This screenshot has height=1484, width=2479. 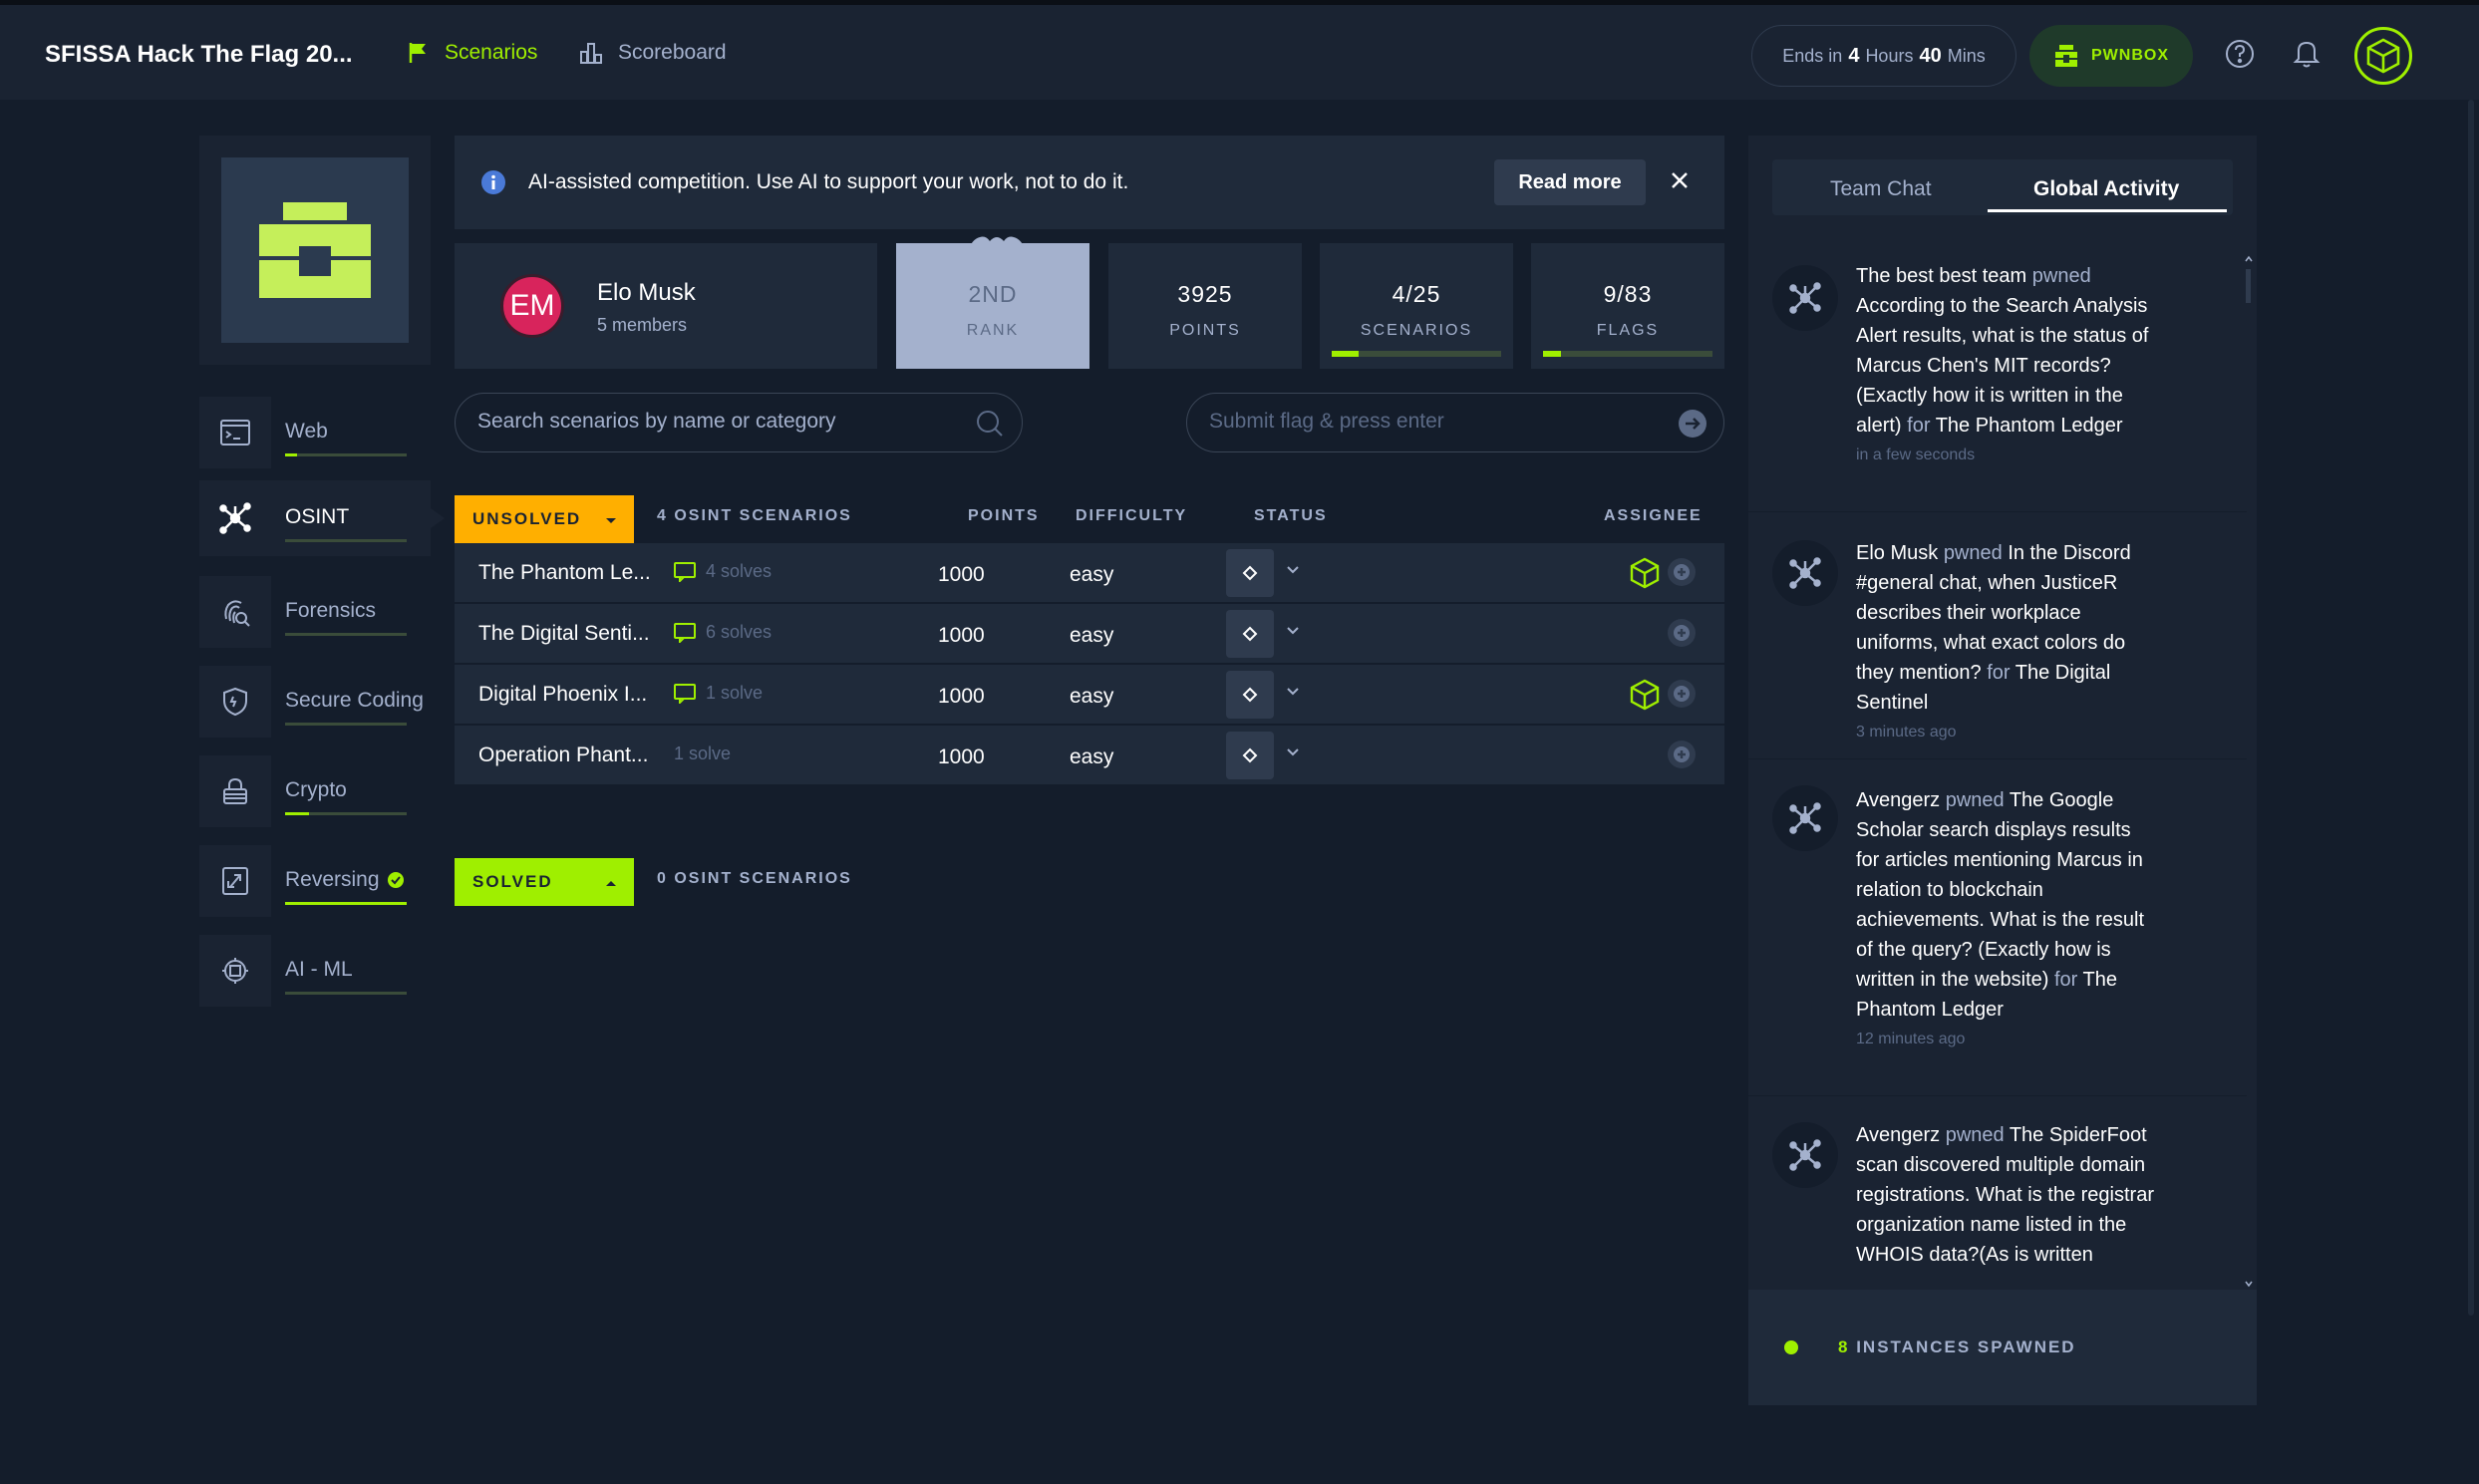 I want to click on team-avatar: EM, so click(x=532, y=306).